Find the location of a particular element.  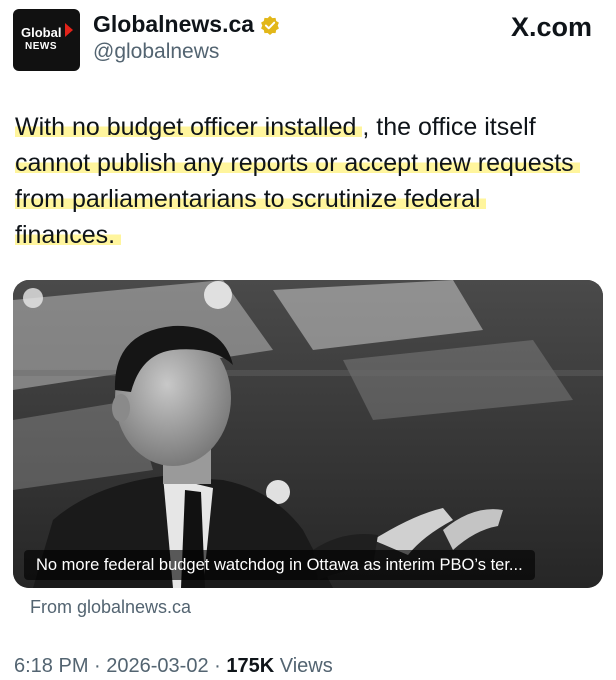

logo-text-news: NEWS is located at coordinates (41, 46).